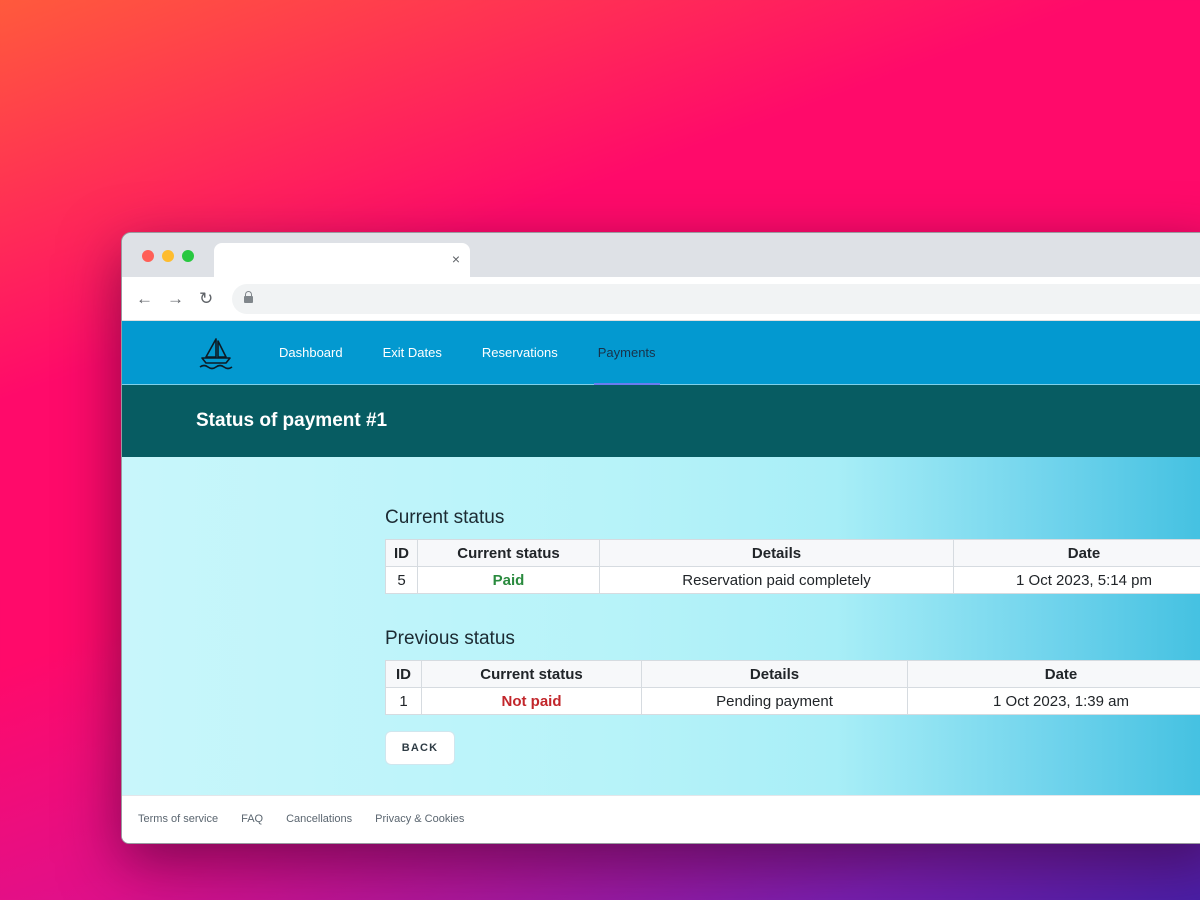 The height and width of the screenshot is (900, 1200). I want to click on address-bar, so click(716, 299).